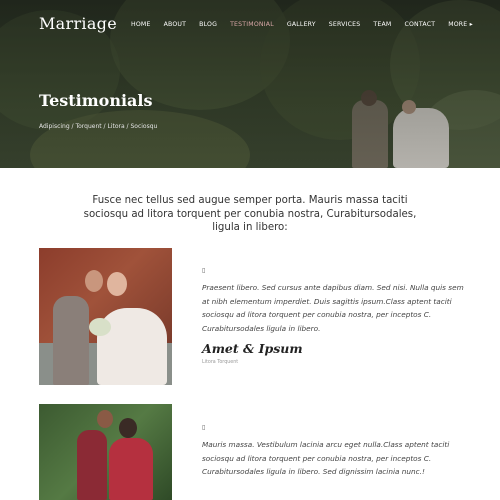 The width and height of the screenshot is (500, 500). What do you see at coordinates (345, 24) in the screenshot?
I see `nav-item-services: SERVICES` at bounding box center [345, 24].